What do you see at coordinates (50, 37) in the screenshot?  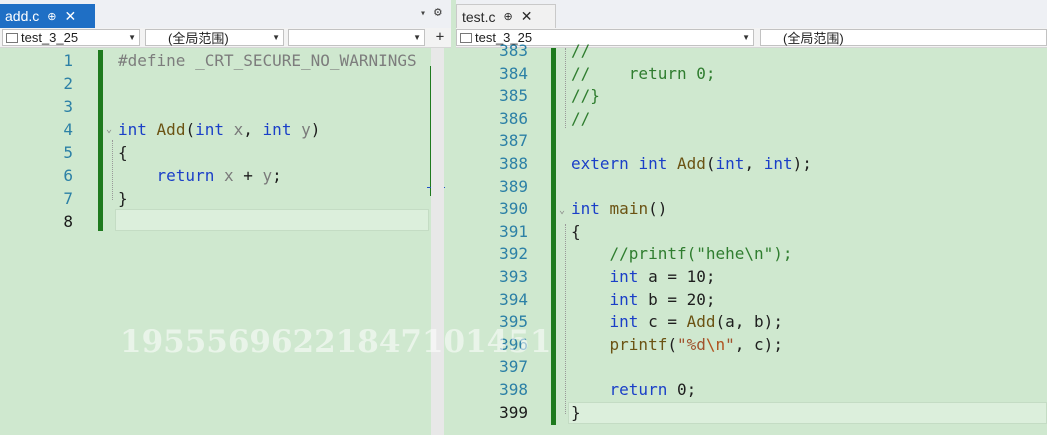 I see `project-name: test_3_25` at bounding box center [50, 37].